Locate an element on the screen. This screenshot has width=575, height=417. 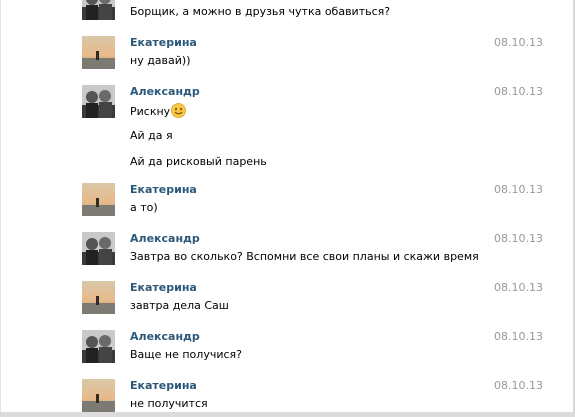
message-text: Ай да я is located at coordinates (151, 135).